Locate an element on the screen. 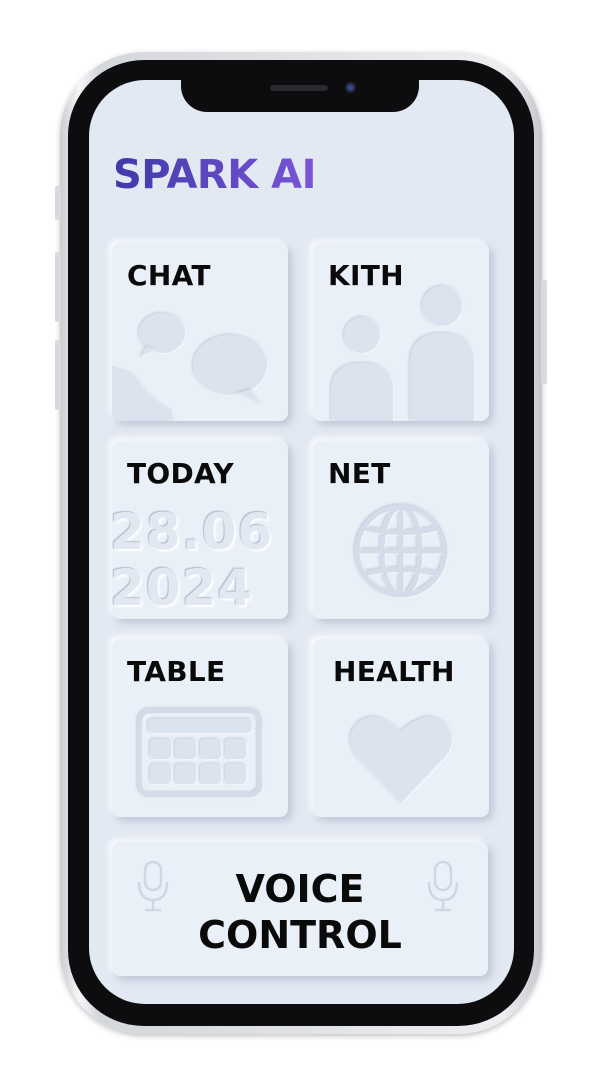  voice-label-line2: CONTROL is located at coordinates (300, 935).